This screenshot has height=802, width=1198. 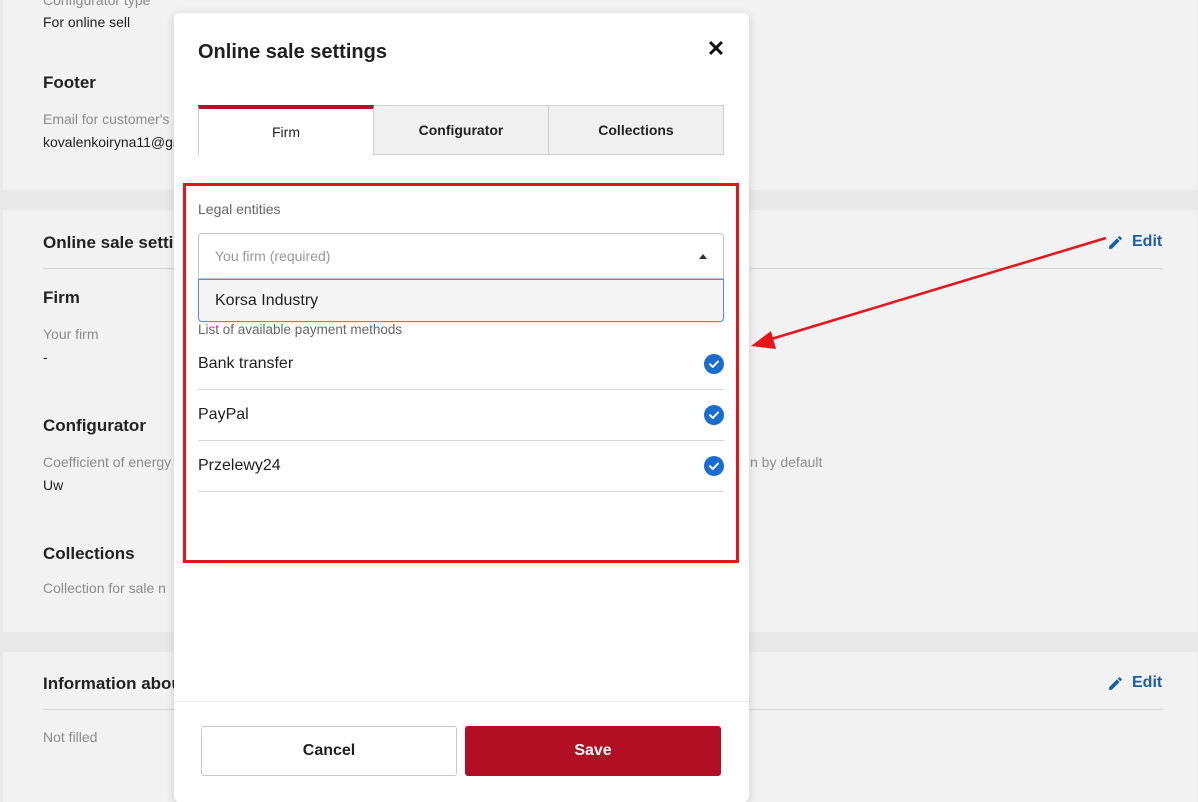 What do you see at coordinates (70, 737) in the screenshot?
I see `information-value: Not filled` at bounding box center [70, 737].